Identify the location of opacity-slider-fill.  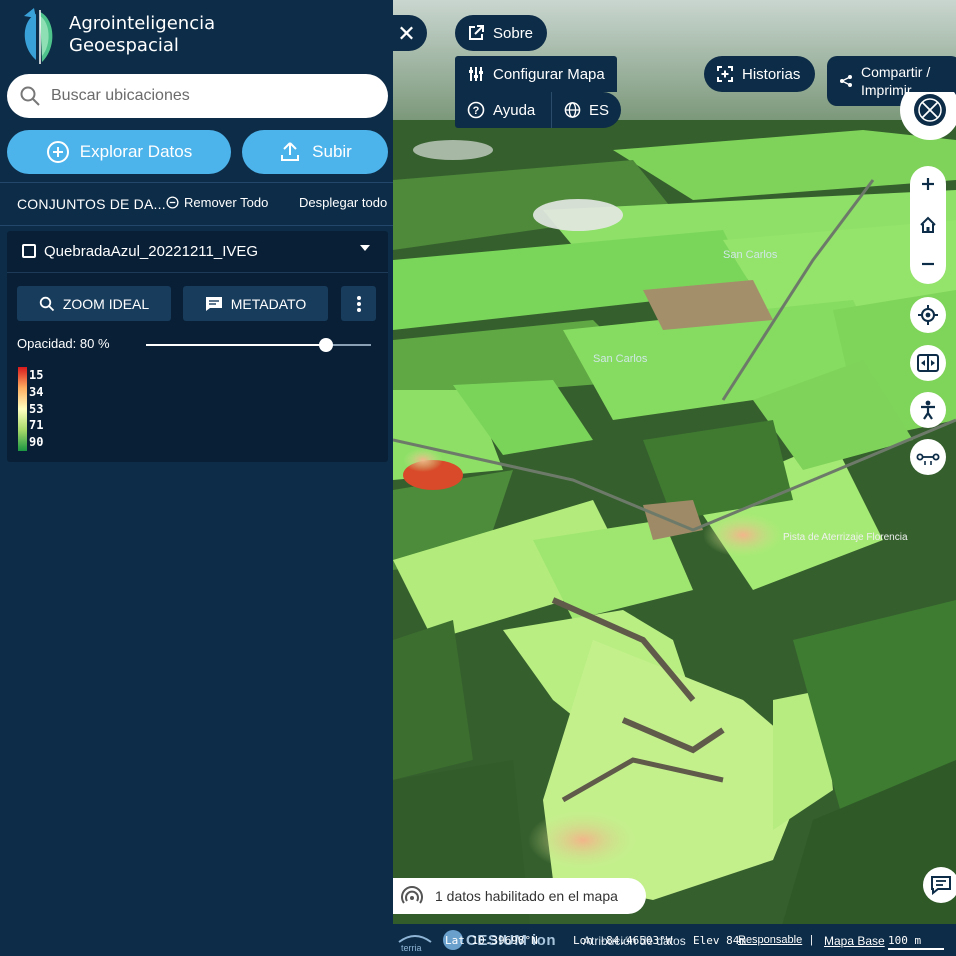
(236, 345).